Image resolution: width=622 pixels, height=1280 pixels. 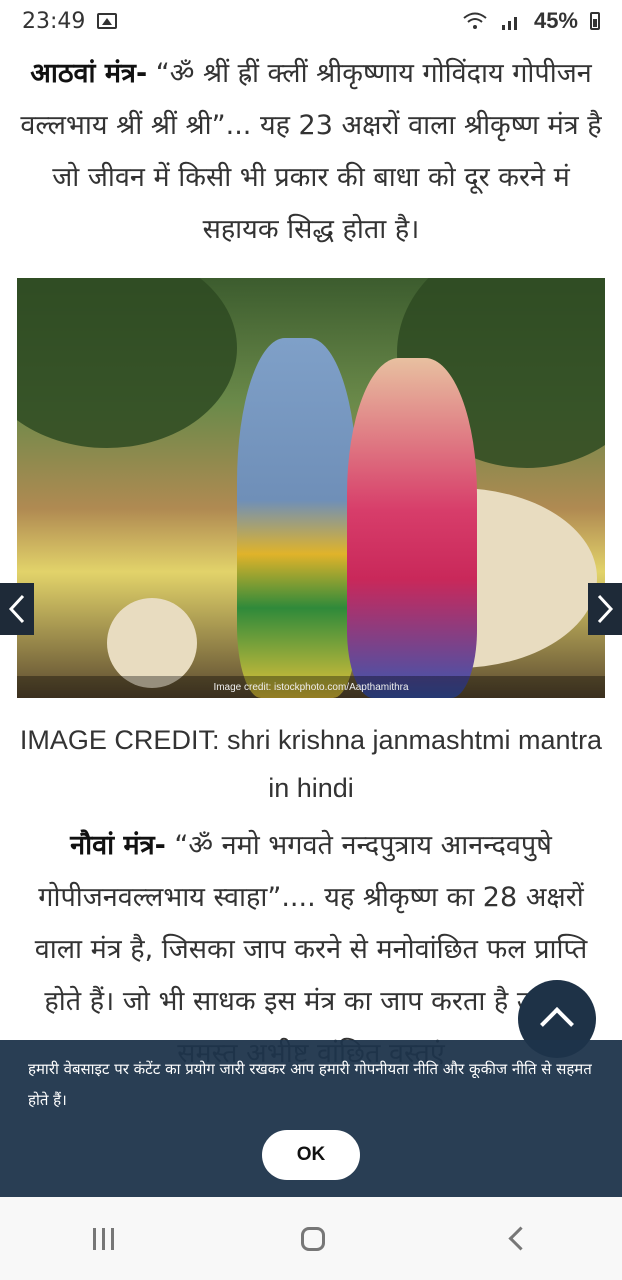 What do you see at coordinates (311, 21) in the screenshot?
I see `status-bar: 23:49 45%` at bounding box center [311, 21].